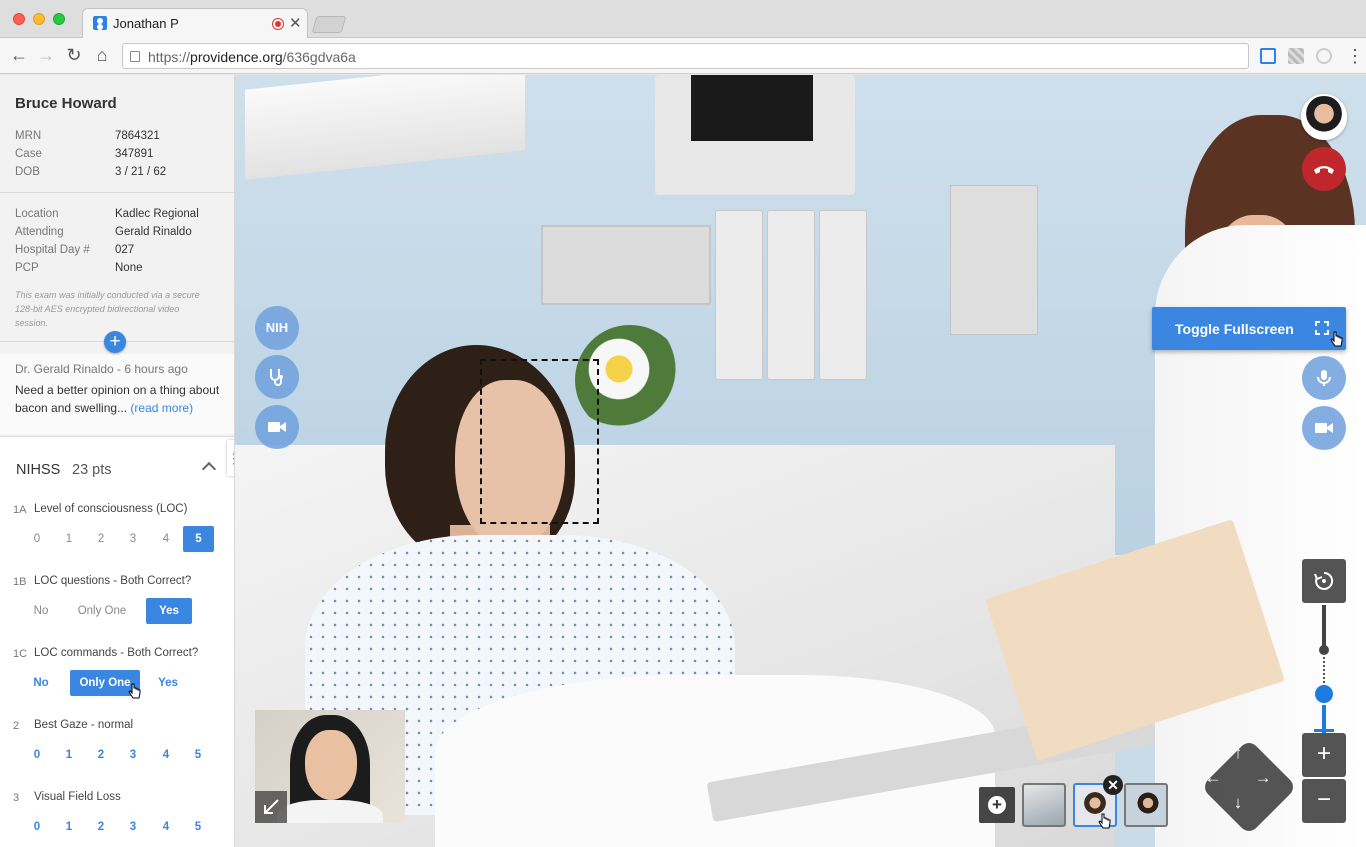 The width and height of the screenshot is (1366, 847). What do you see at coordinates (100, 23) in the screenshot?
I see `user-icon` at bounding box center [100, 23].